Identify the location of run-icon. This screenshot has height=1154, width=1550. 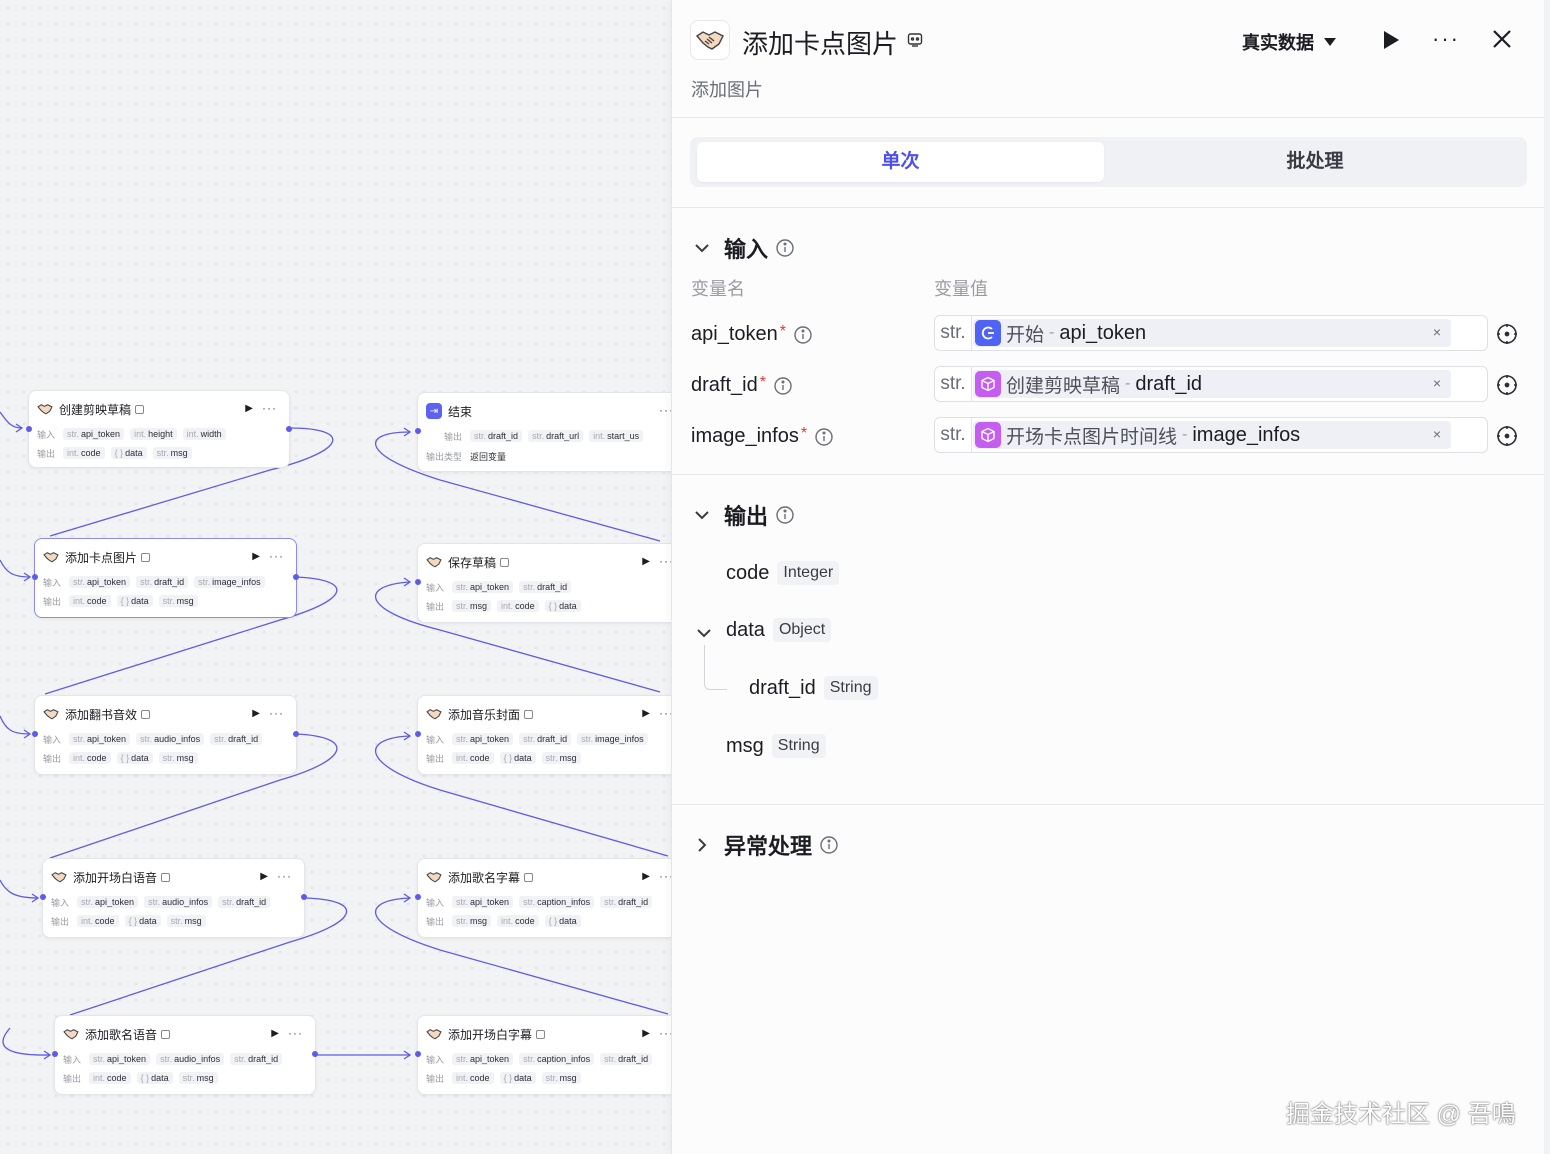
(1390, 40).